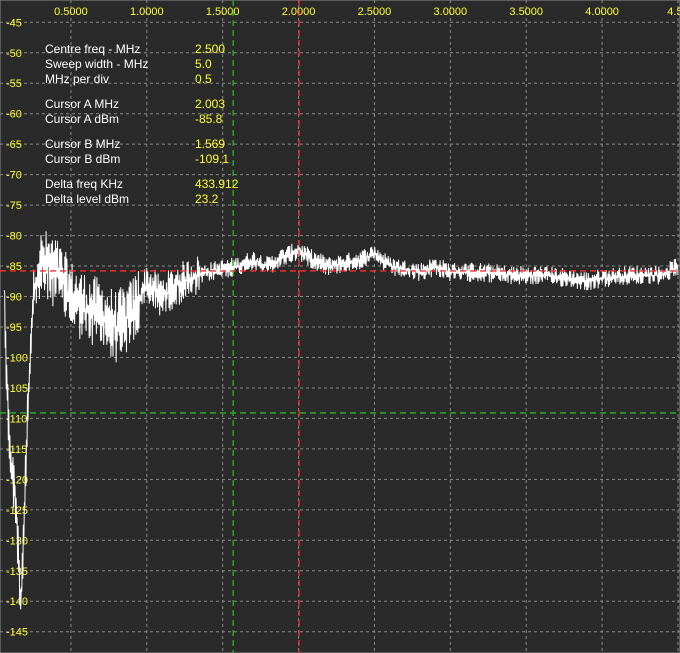 Image resolution: width=680 pixels, height=653 pixels. What do you see at coordinates (97, 64) in the screenshot?
I see `sweep-width-label: Sweep width - MHz` at bounding box center [97, 64].